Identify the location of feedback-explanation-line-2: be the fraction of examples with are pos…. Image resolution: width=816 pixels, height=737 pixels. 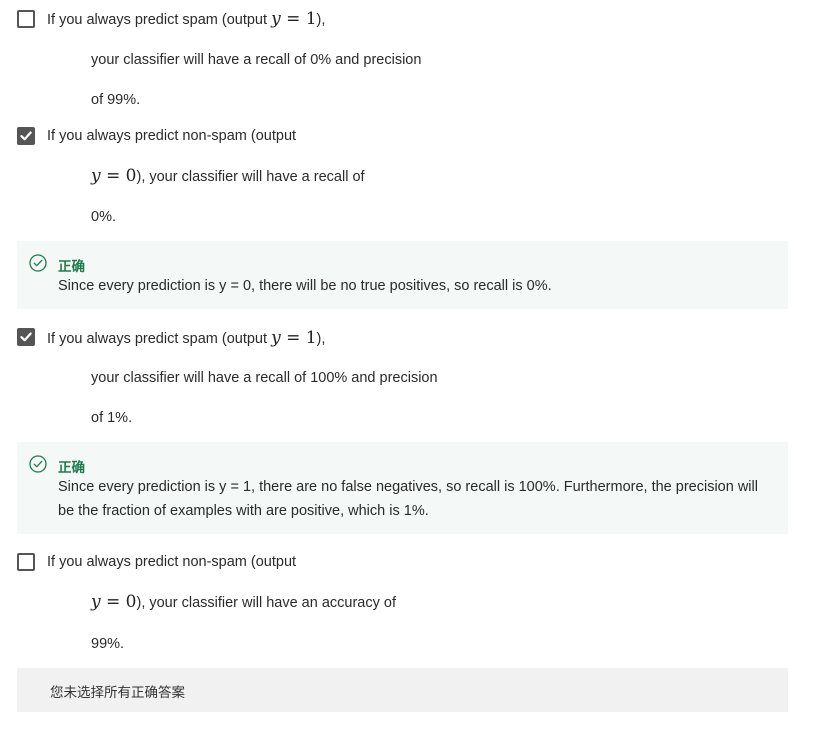
(243, 511).